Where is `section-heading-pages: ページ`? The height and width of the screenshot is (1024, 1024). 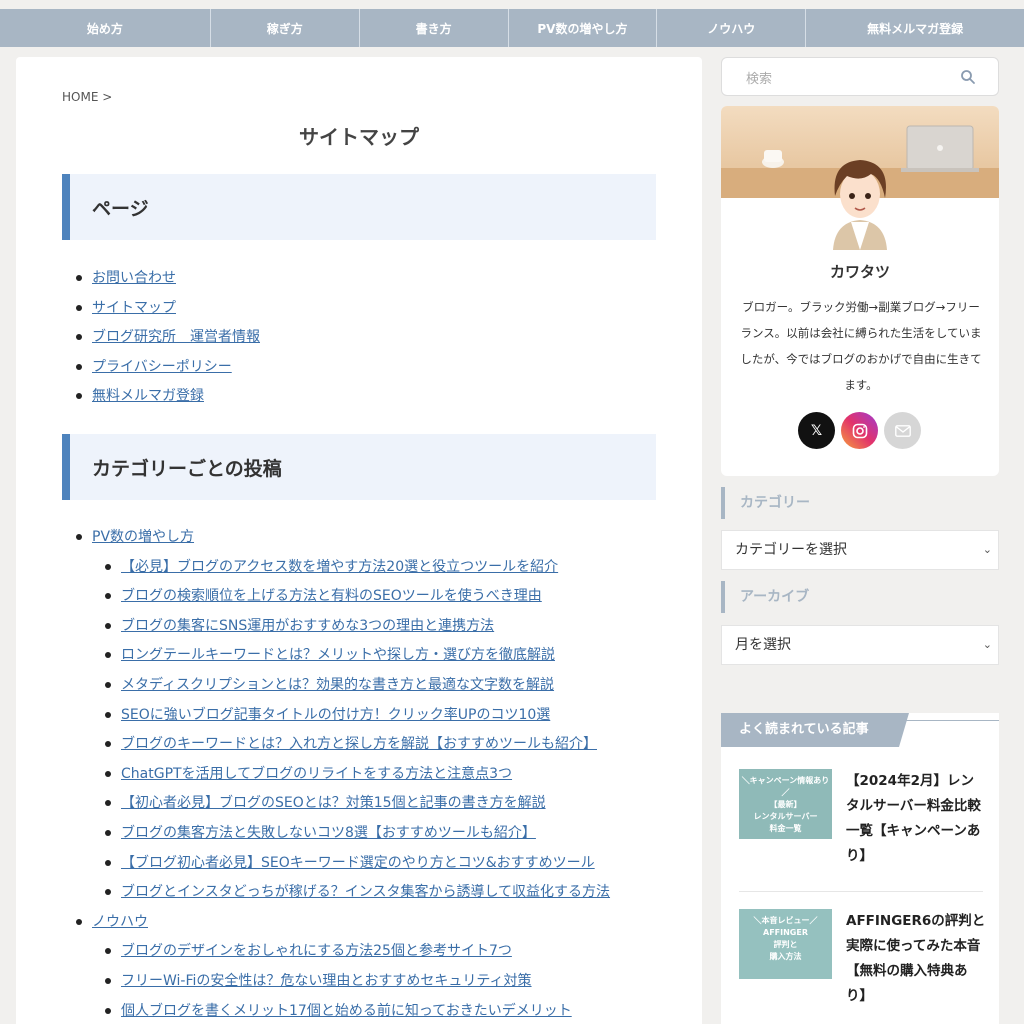
section-heading-pages: ページ is located at coordinates (359, 207).